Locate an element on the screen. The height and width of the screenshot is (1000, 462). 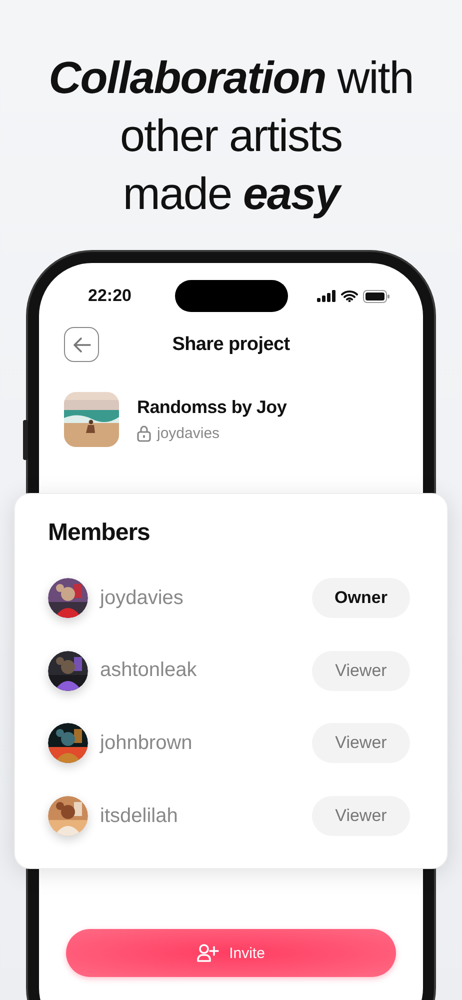
back-arrow-icon is located at coordinates (81, 344).